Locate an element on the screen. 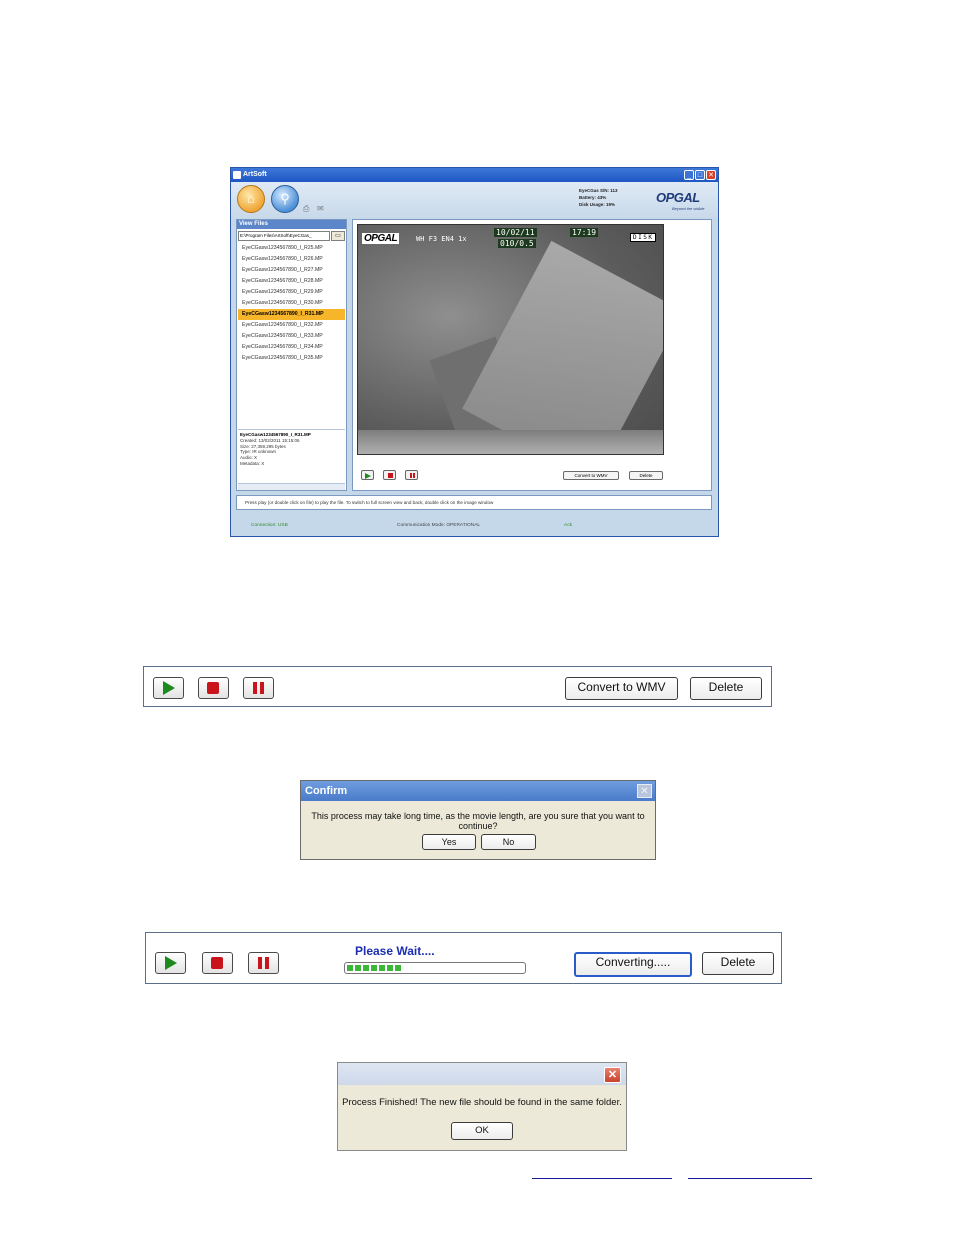 Image resolution: width=954 pixels, height=1235 pixels. file-list-item: EyeCGasw1234567890_I_R27.MP is located at coordinates (291, 270).